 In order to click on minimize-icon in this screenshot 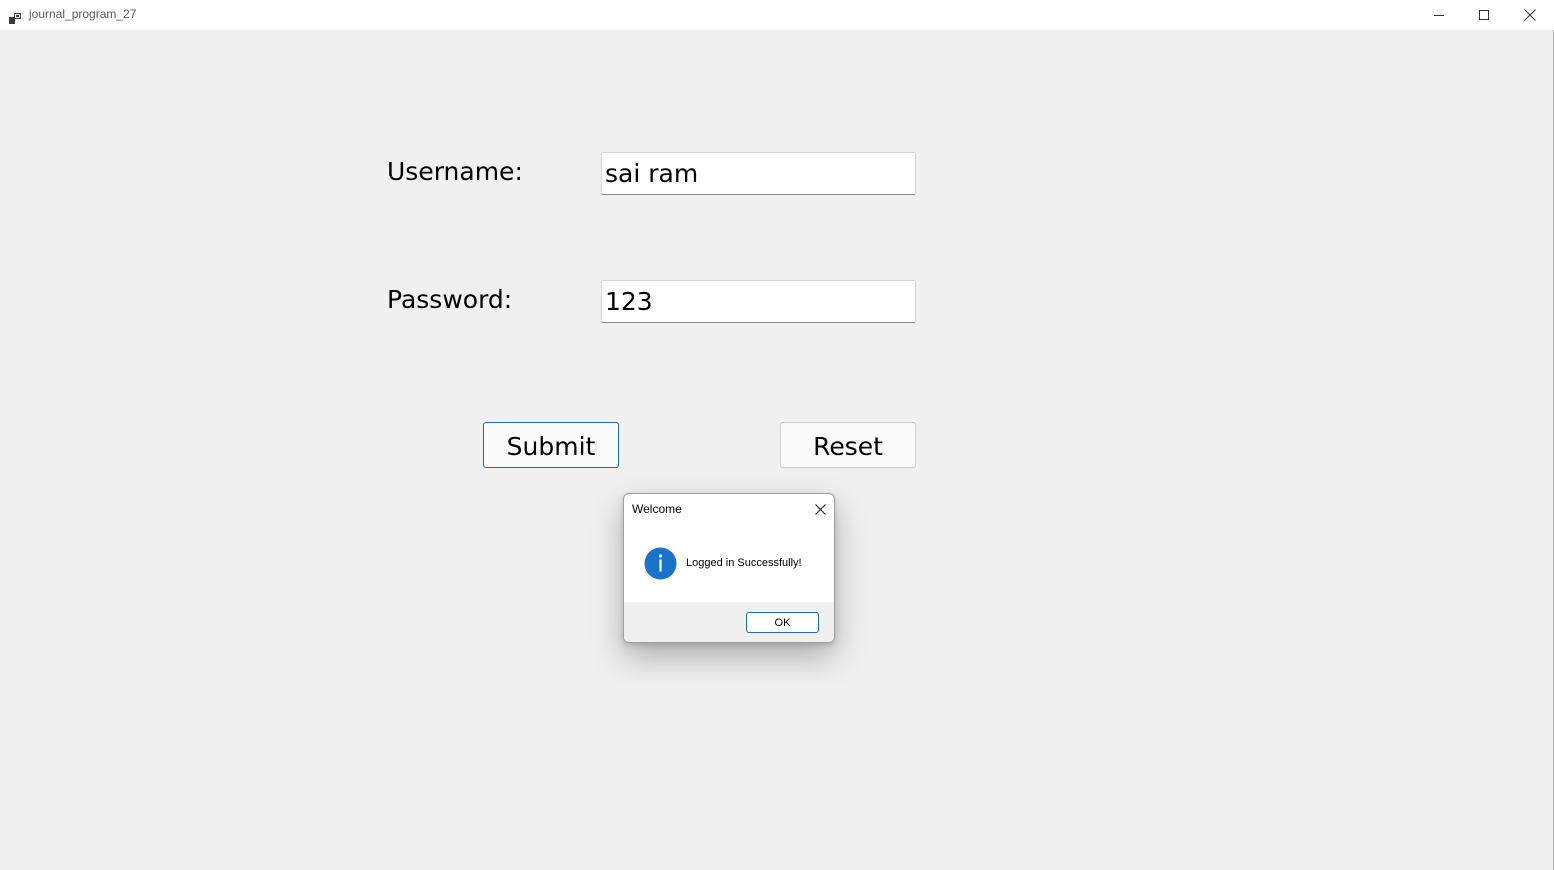, I will do `click(1439, 15)`.